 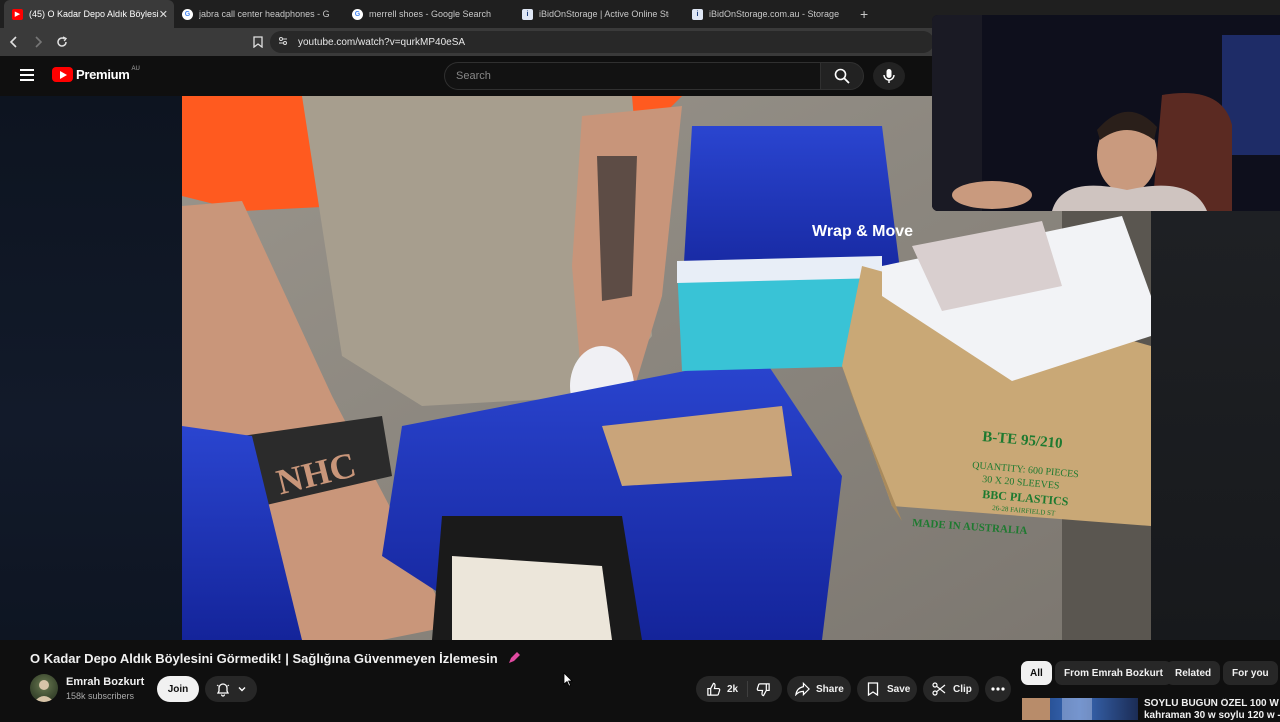 What do you see at coordinates (830, 689) in the screenshot?
I see `share-label: Share` at bounding box center [830, 689].